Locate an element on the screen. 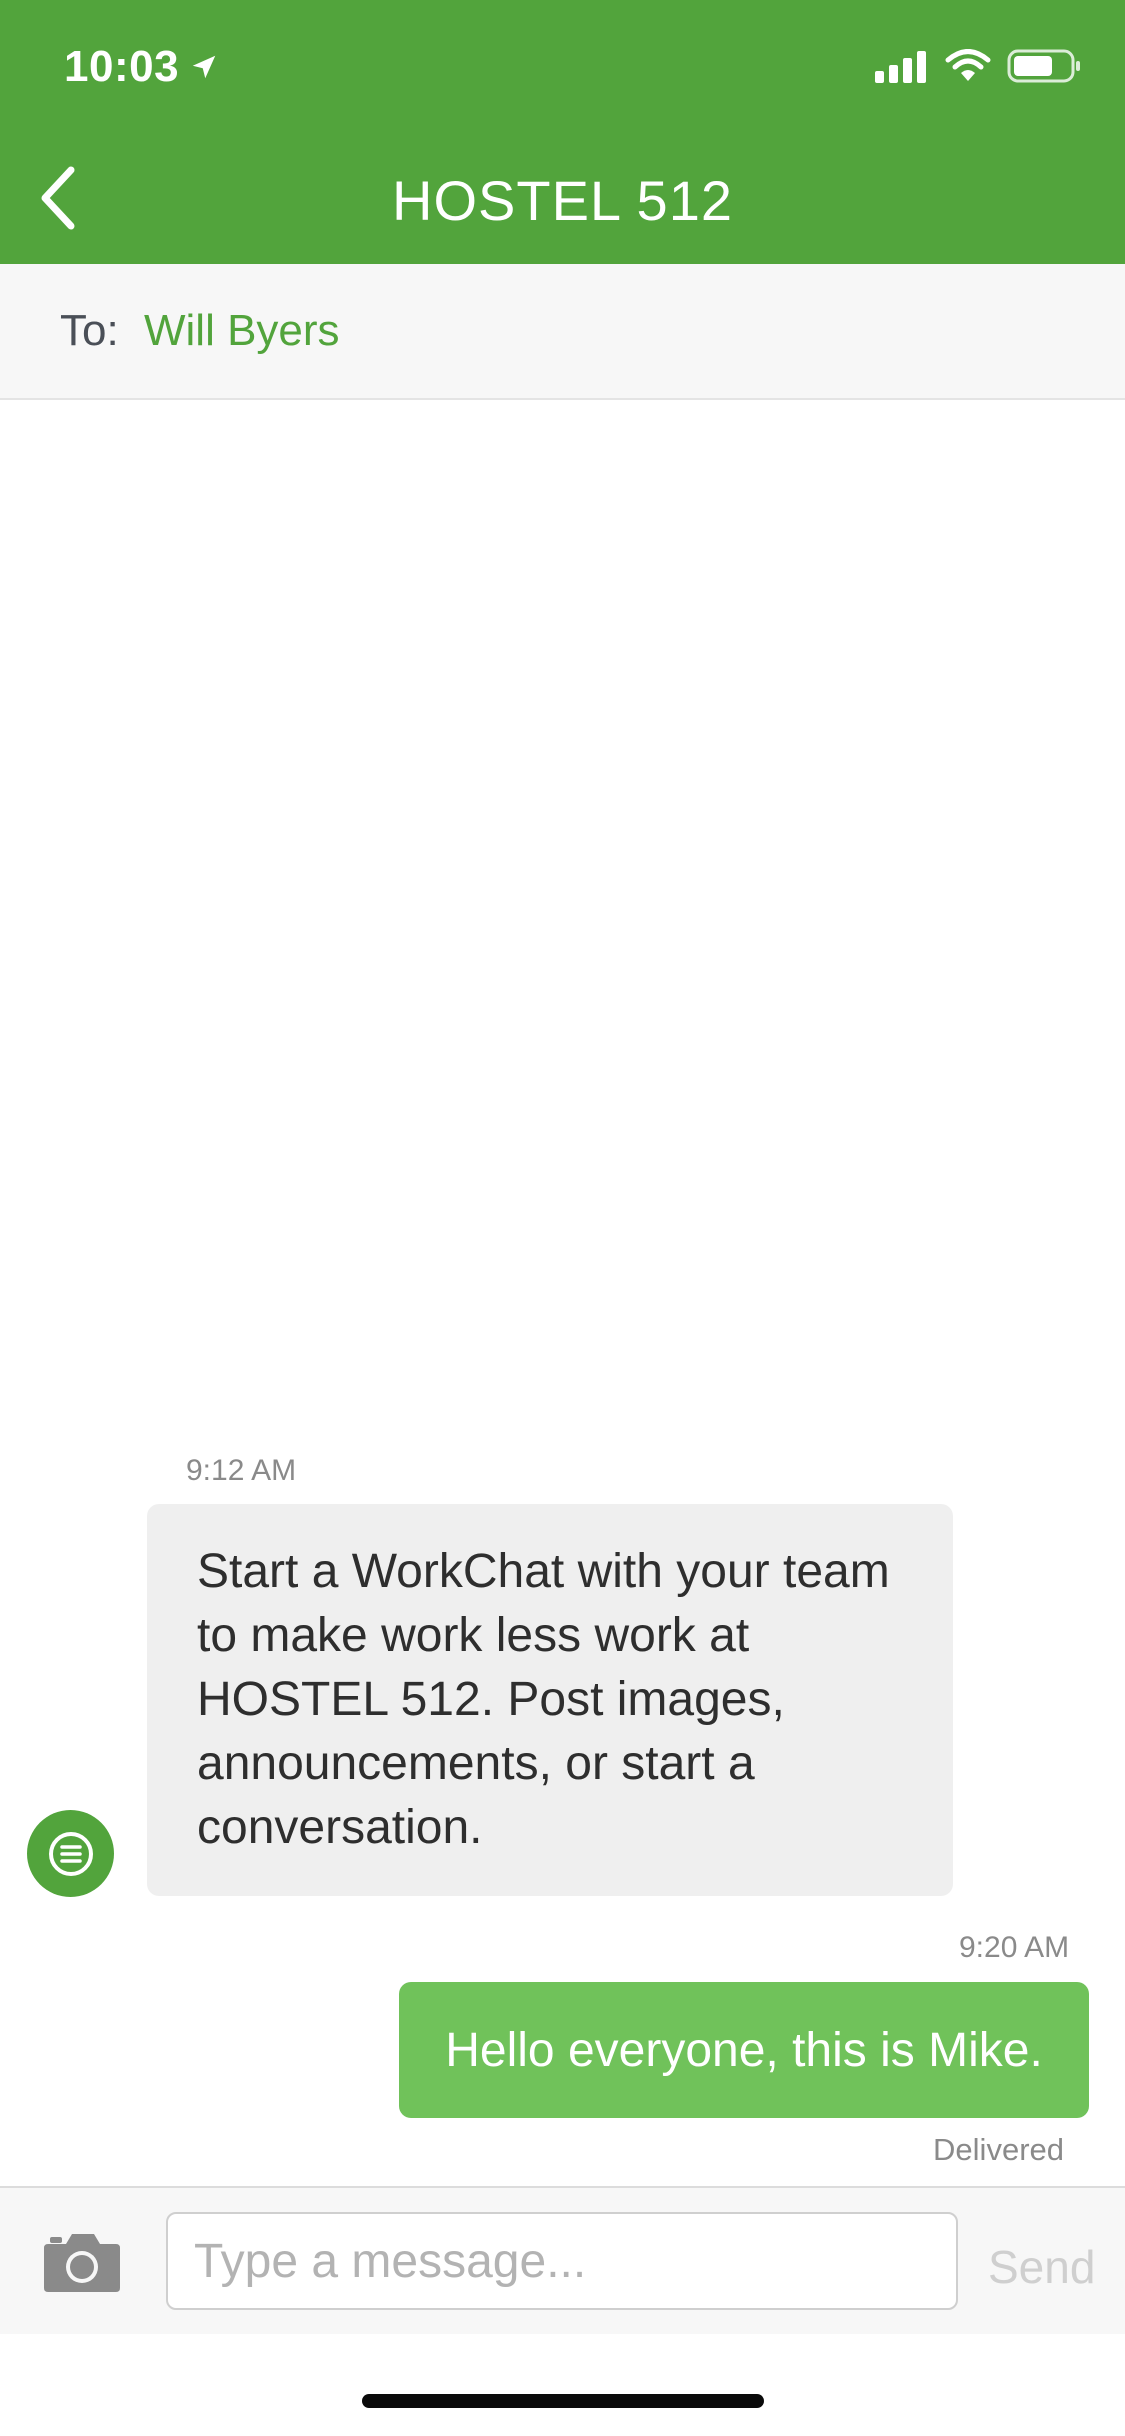 Image resolution: width=1125 pixels, height=2436 pixels. delivery-status: Delivered is located at coordinates (998, 2149).